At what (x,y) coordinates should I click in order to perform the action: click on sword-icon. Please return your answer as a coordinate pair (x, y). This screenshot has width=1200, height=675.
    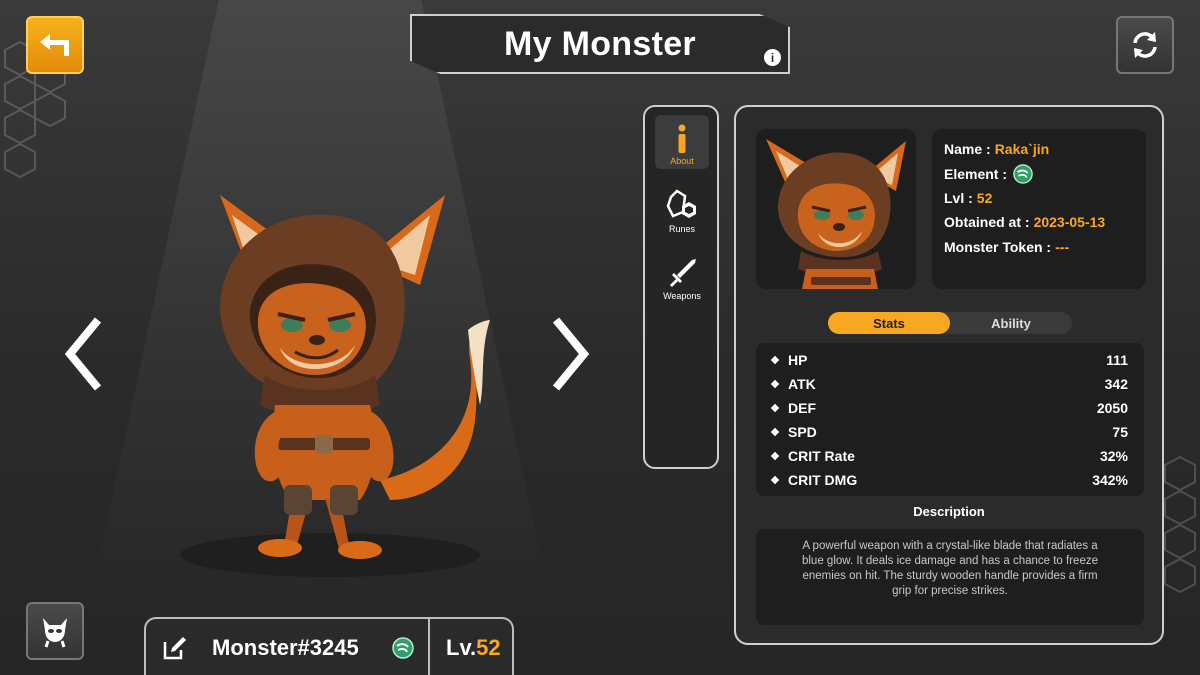
    Looking at the image, I should click on (683, 273).